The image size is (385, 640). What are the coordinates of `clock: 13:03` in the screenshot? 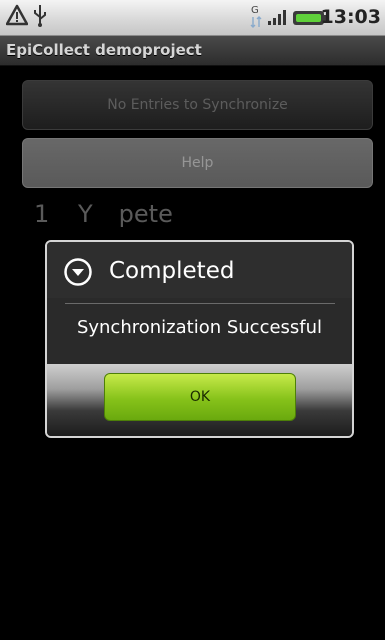 It's located at (350, 17).